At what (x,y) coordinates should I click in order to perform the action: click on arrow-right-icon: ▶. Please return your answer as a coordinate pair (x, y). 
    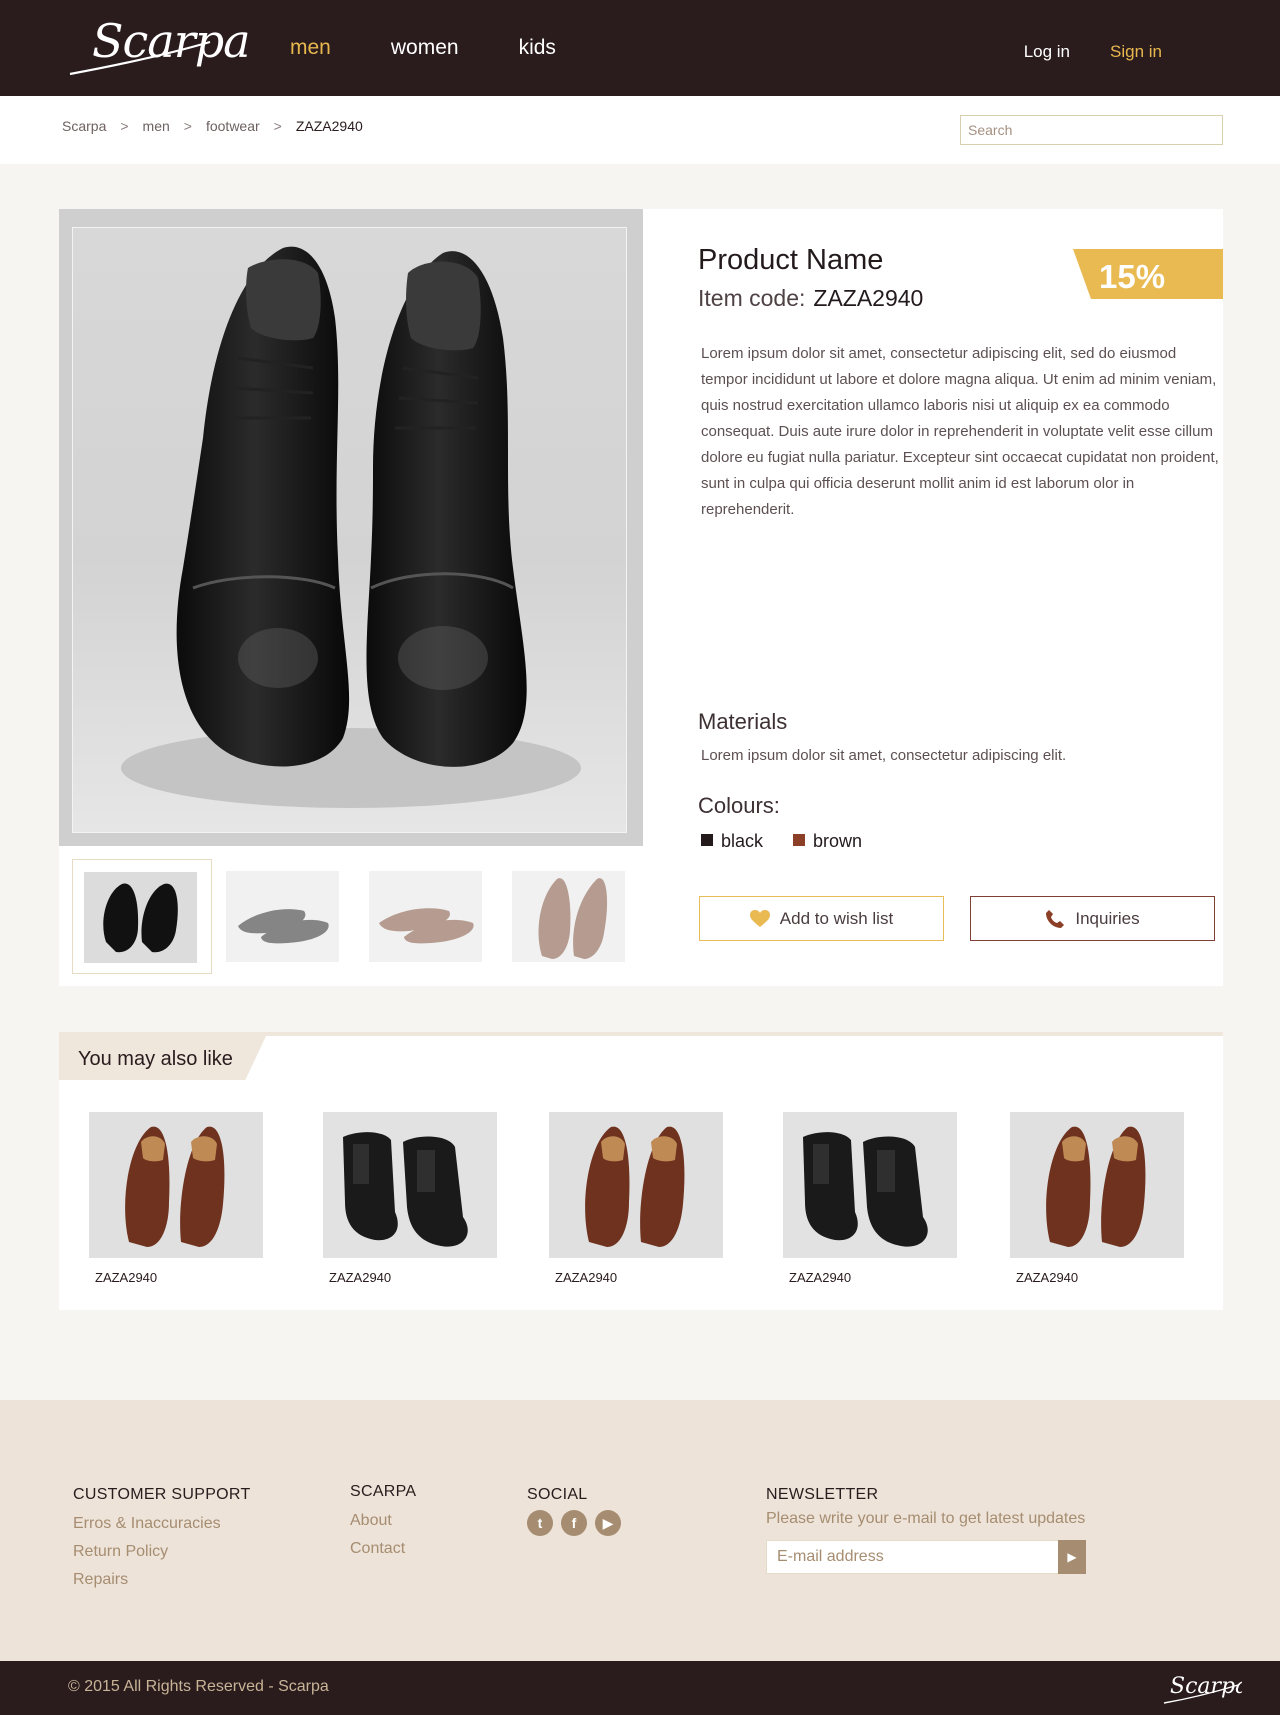
    Looking at the image, I should click on (1072, 1557).